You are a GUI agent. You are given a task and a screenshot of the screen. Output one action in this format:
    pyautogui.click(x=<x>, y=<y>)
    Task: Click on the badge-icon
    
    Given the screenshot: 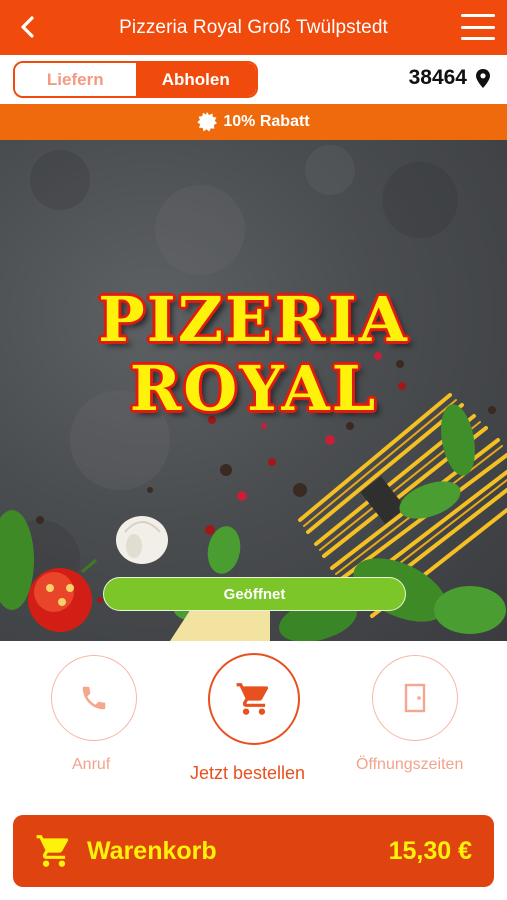 What is the action you would take?
    pyautogui.click(x=207, y=122)
    